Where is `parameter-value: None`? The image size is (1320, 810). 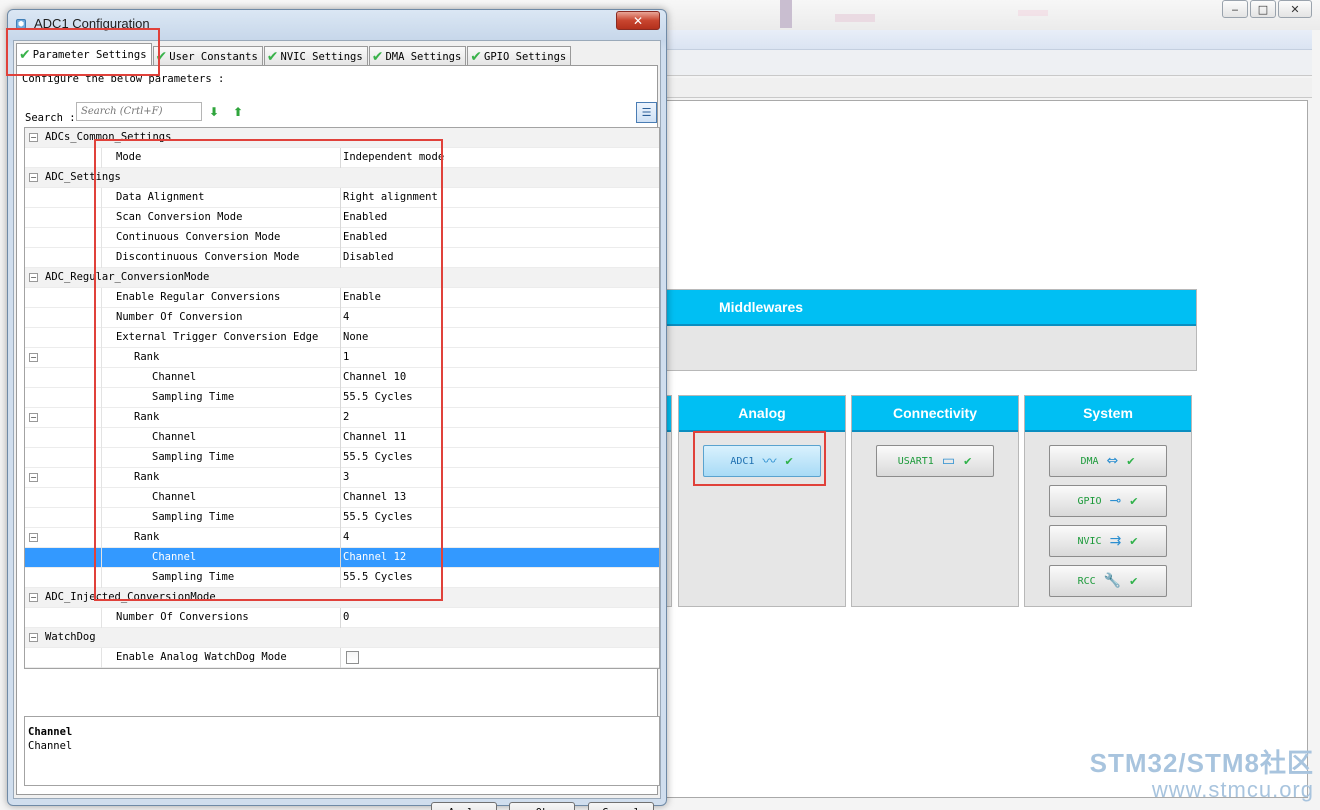
parameter-value: None is located at coordinates (355, 337).